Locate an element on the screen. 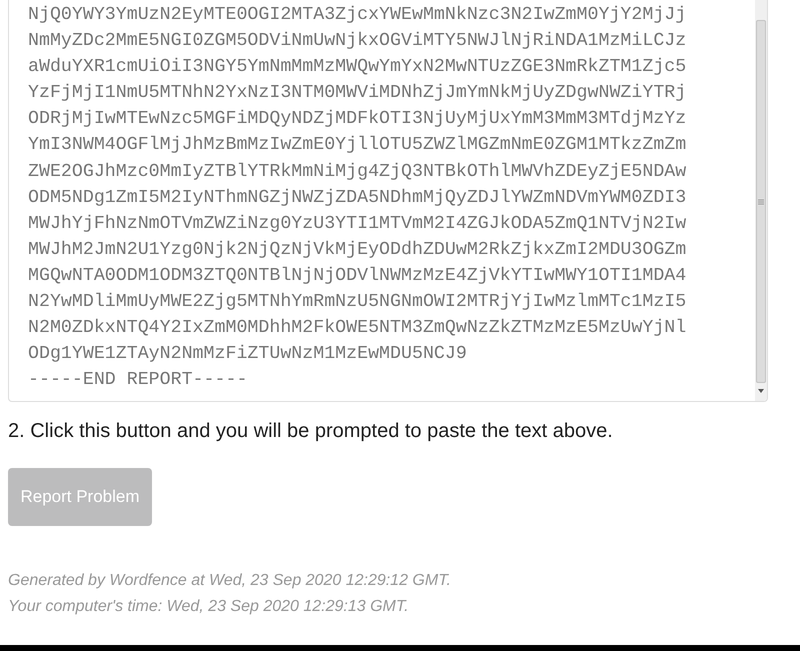 The height and width of the screenshot is (651, 800). scrollbar is located at coordinates (761, 200).